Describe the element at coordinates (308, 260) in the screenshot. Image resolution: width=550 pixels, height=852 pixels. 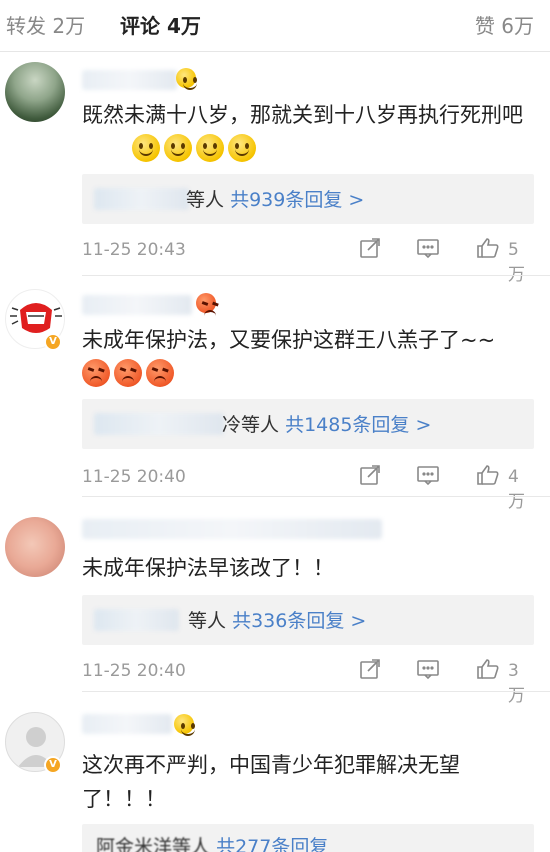
I see `comment-meta: 11-25 20:43 5万` at that location.